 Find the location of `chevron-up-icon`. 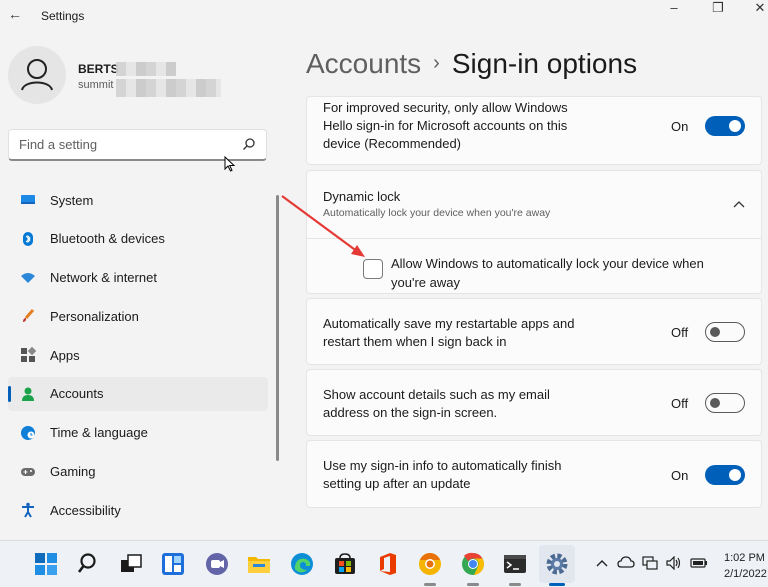

chevron-up-icon is located at coordinates (739, 204).